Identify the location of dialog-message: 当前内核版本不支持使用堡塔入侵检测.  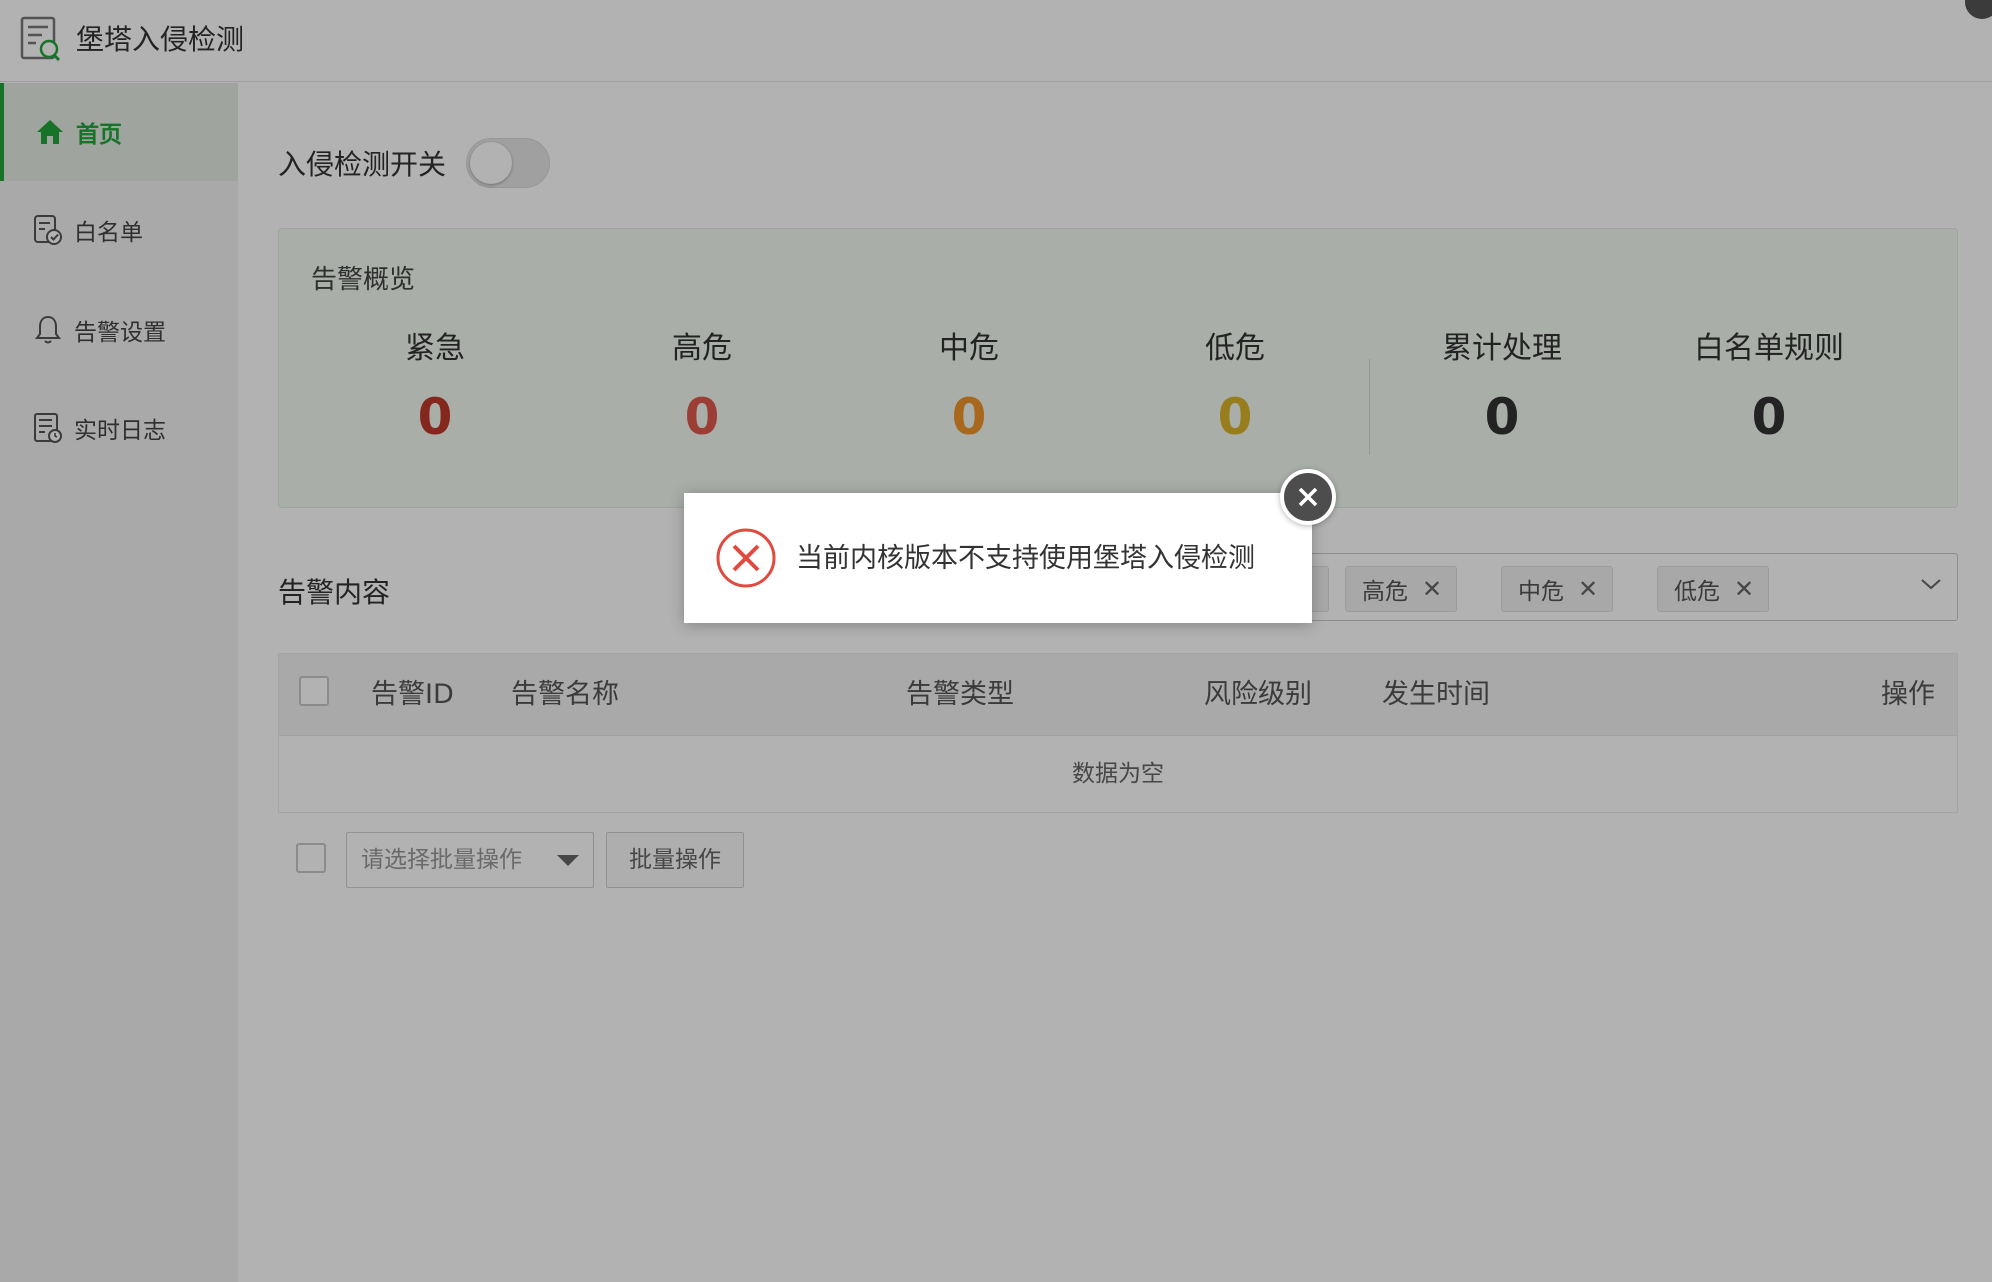
(1025, 558).